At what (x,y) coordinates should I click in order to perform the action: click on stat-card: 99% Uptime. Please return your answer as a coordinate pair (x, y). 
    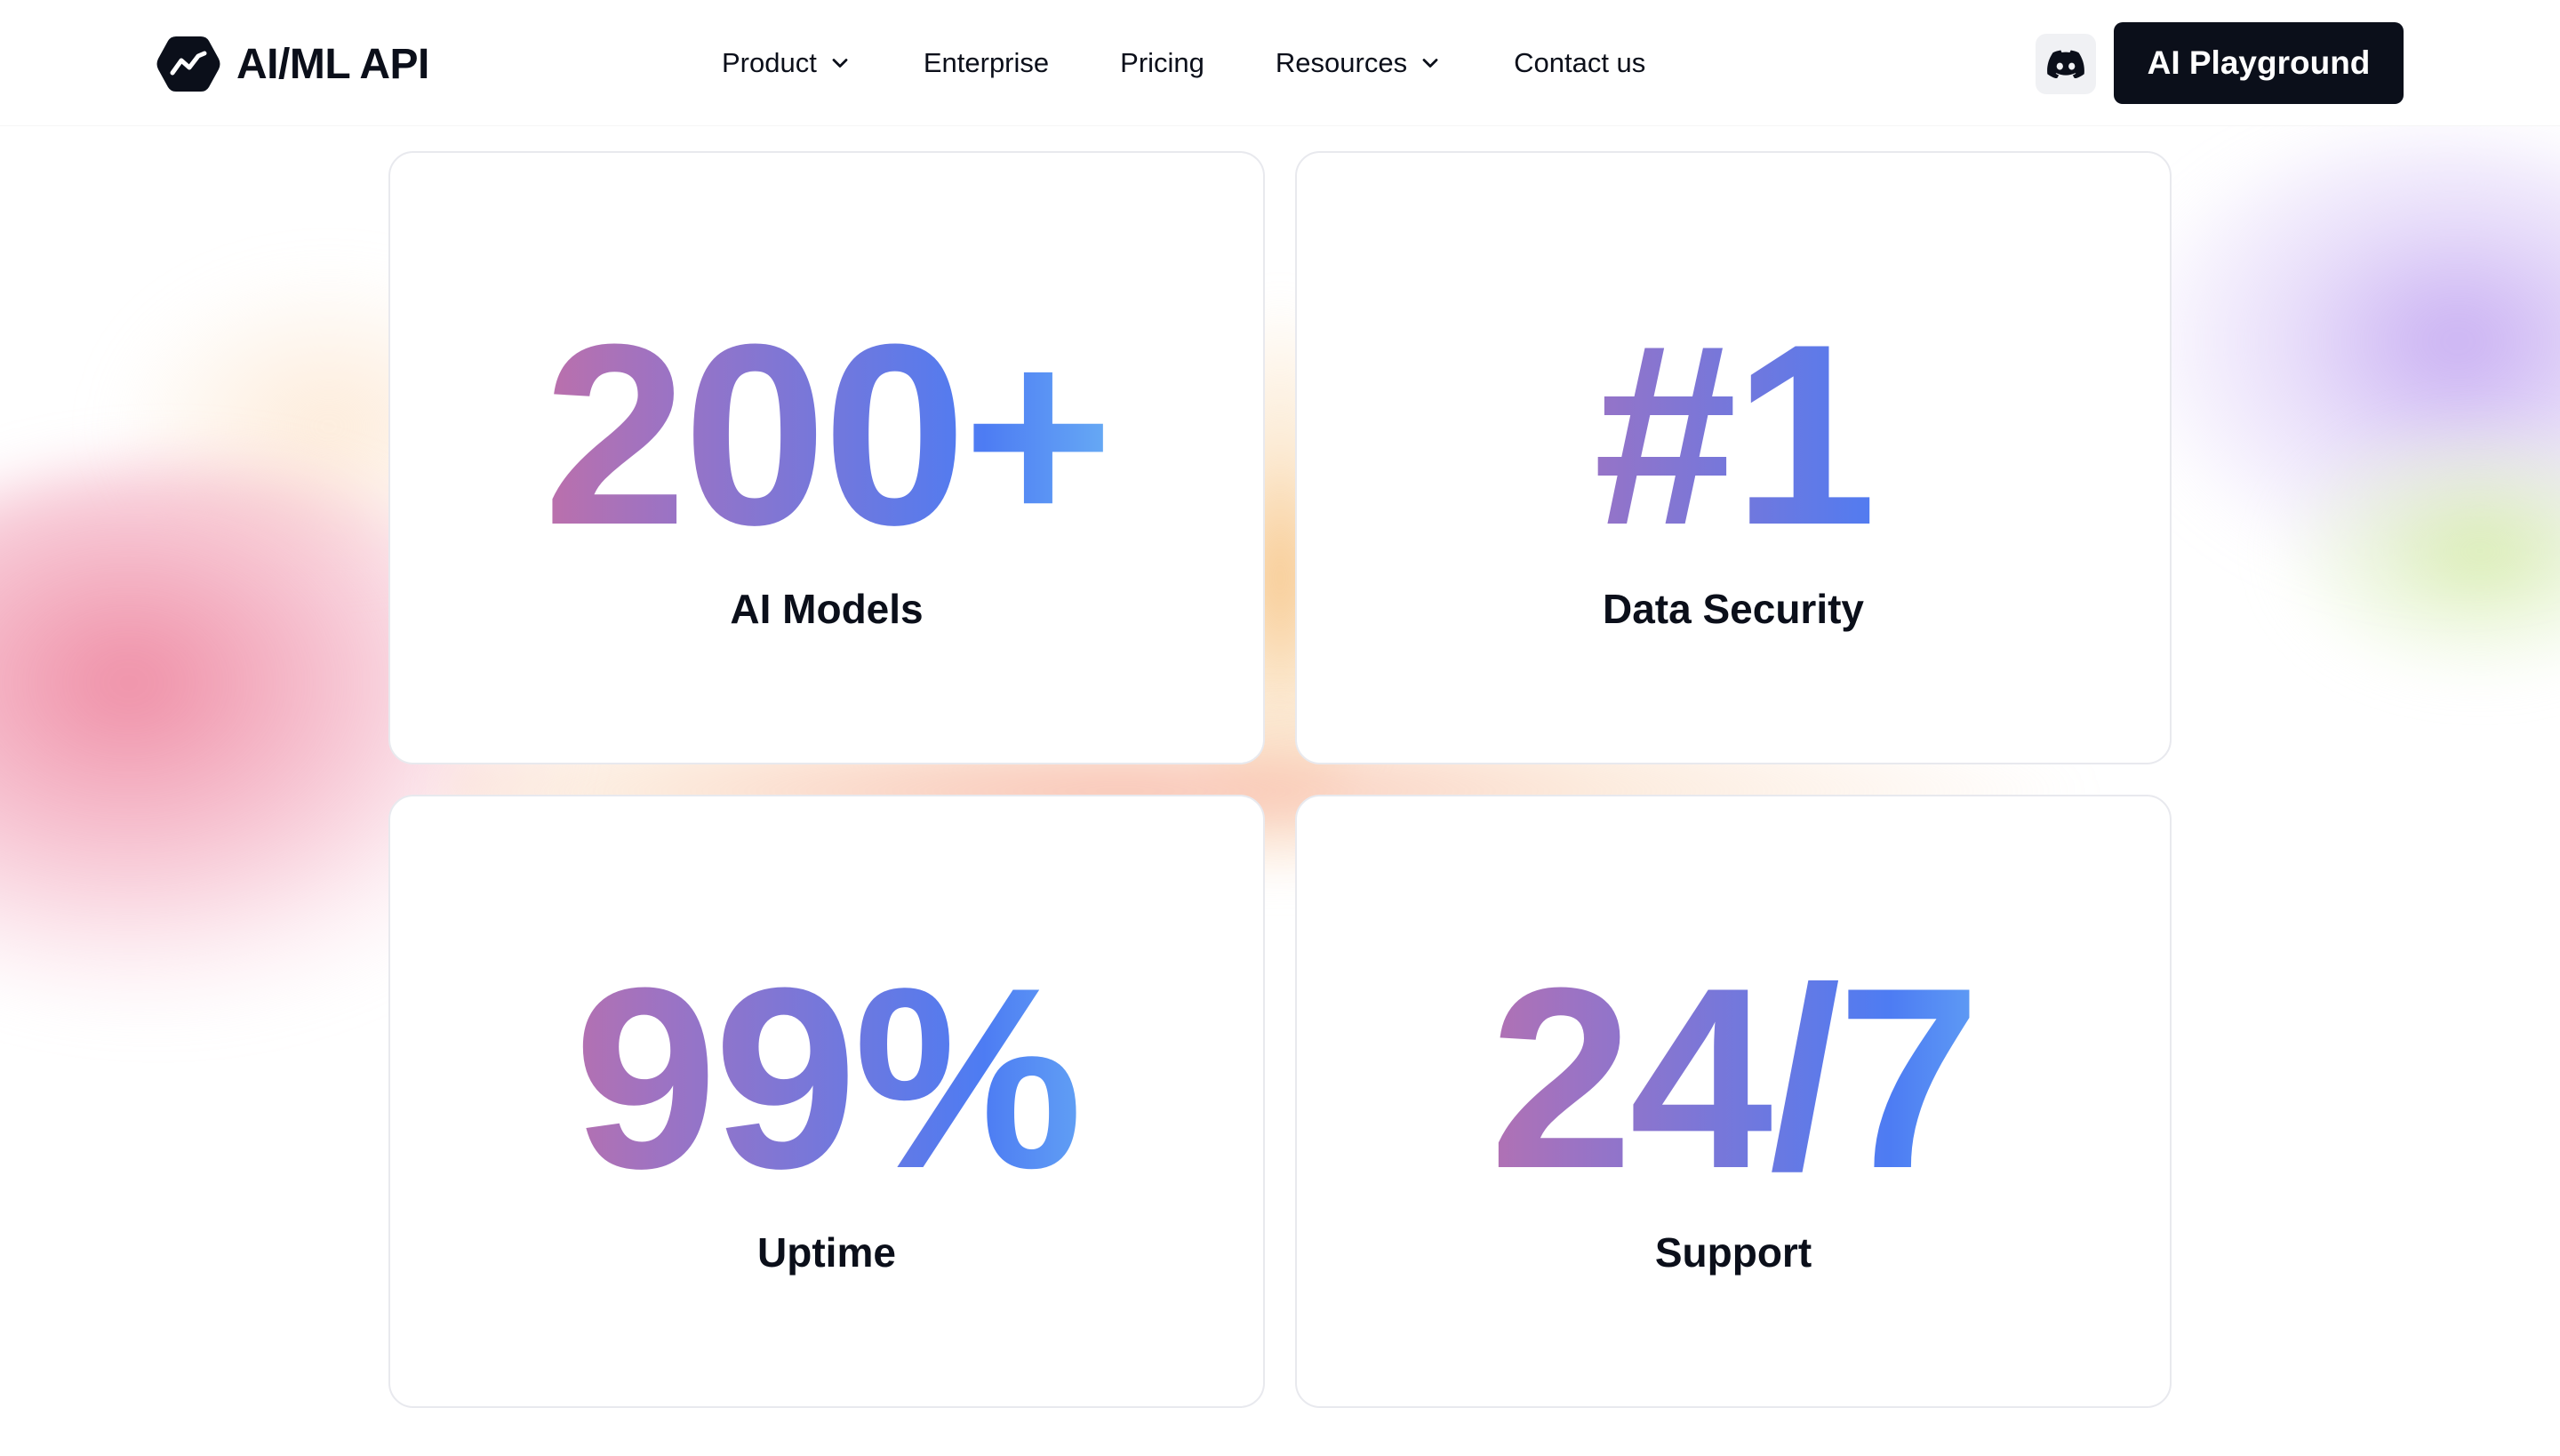
    Looking at the image, I should click on (826, 1101).